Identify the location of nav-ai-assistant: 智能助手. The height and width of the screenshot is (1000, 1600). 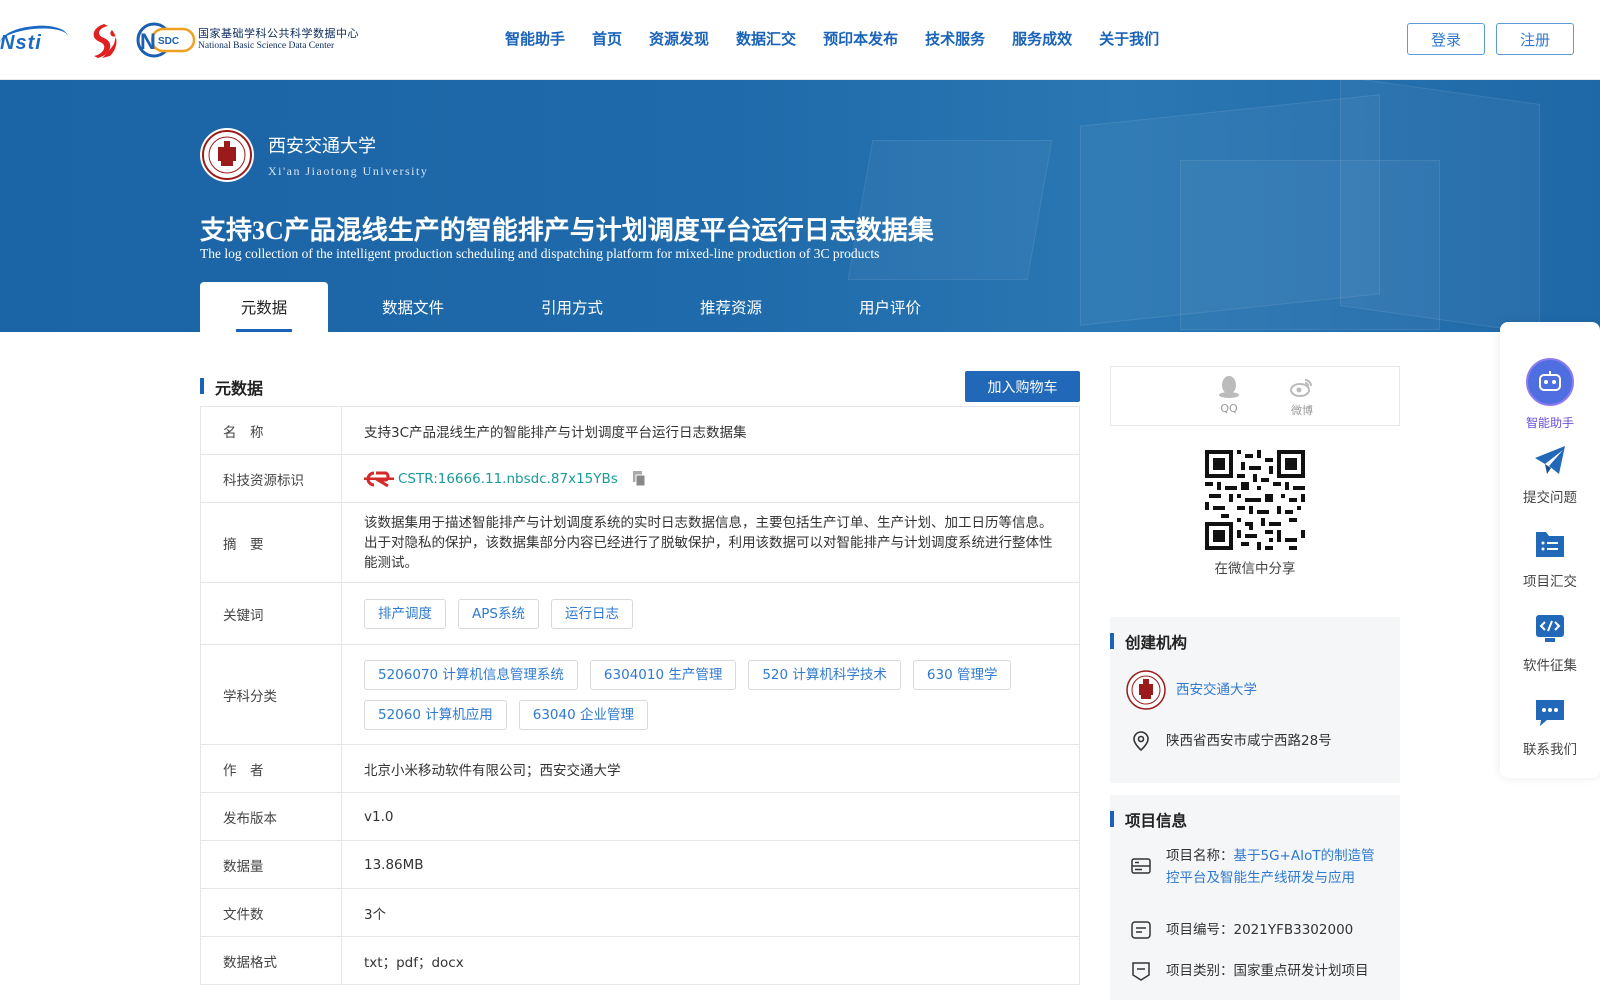
(535, 38).